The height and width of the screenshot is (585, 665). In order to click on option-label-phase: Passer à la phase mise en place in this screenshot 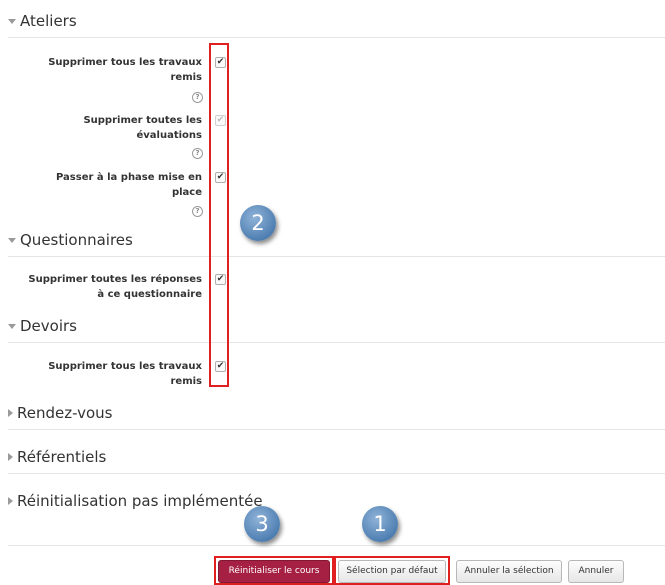, I will do `click(129, 185)`.